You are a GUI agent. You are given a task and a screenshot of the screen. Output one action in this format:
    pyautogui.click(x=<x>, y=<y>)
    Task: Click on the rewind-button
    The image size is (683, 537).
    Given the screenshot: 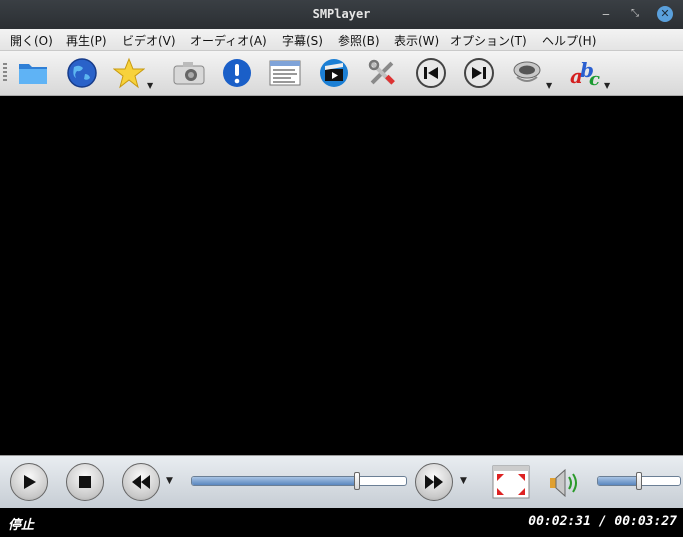 What is the action you would take?
    pyautogui.click(x=141, y=482)
    